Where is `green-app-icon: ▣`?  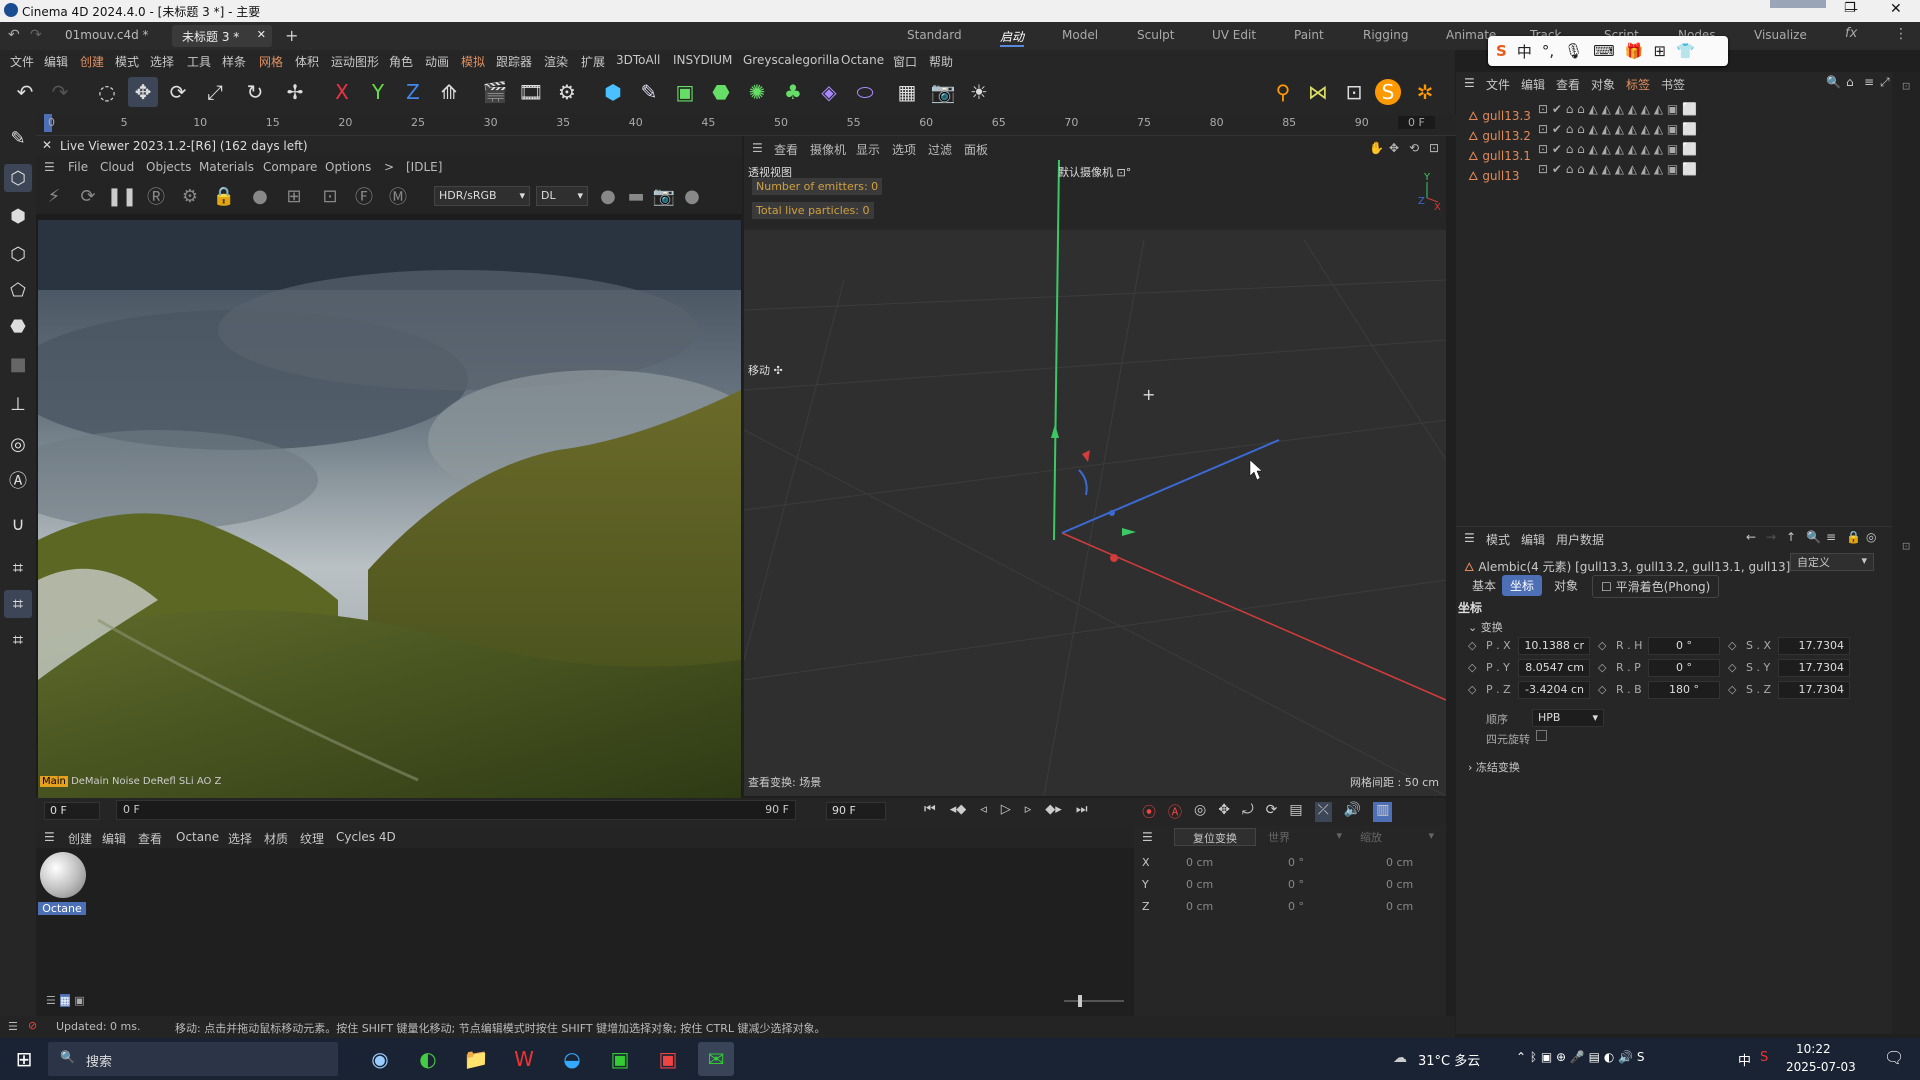
green-app-icon: ▣ is located at coordinates (620, 1059).